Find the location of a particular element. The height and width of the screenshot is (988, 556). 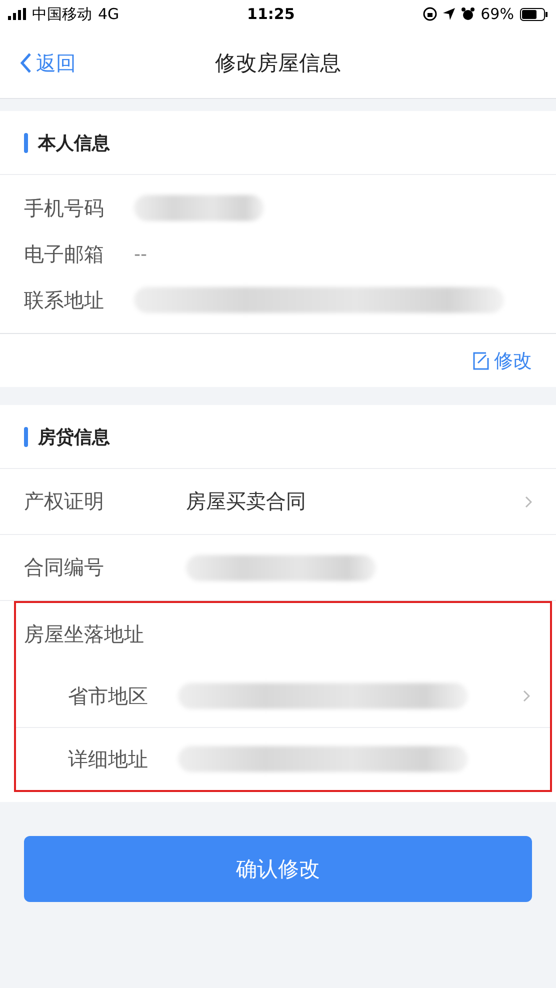

field-label: 详细地址 is located at coordinates (108, 759).